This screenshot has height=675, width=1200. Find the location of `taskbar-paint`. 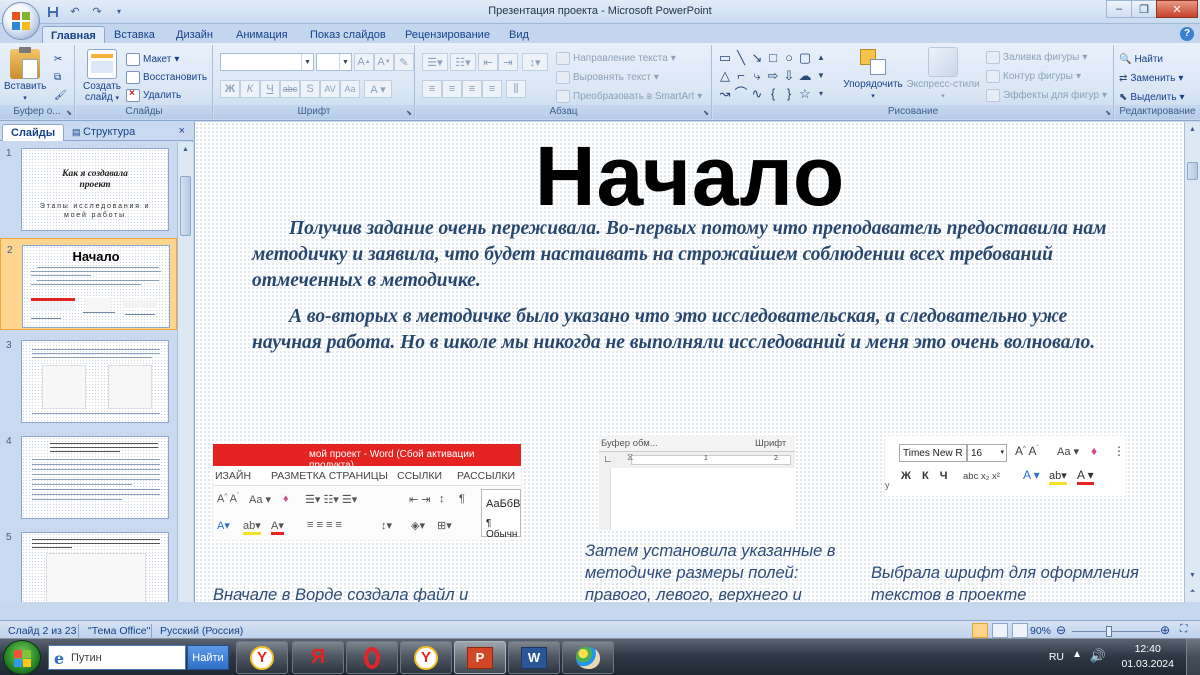

taskbar-paint is located at coordinates (588, 657).